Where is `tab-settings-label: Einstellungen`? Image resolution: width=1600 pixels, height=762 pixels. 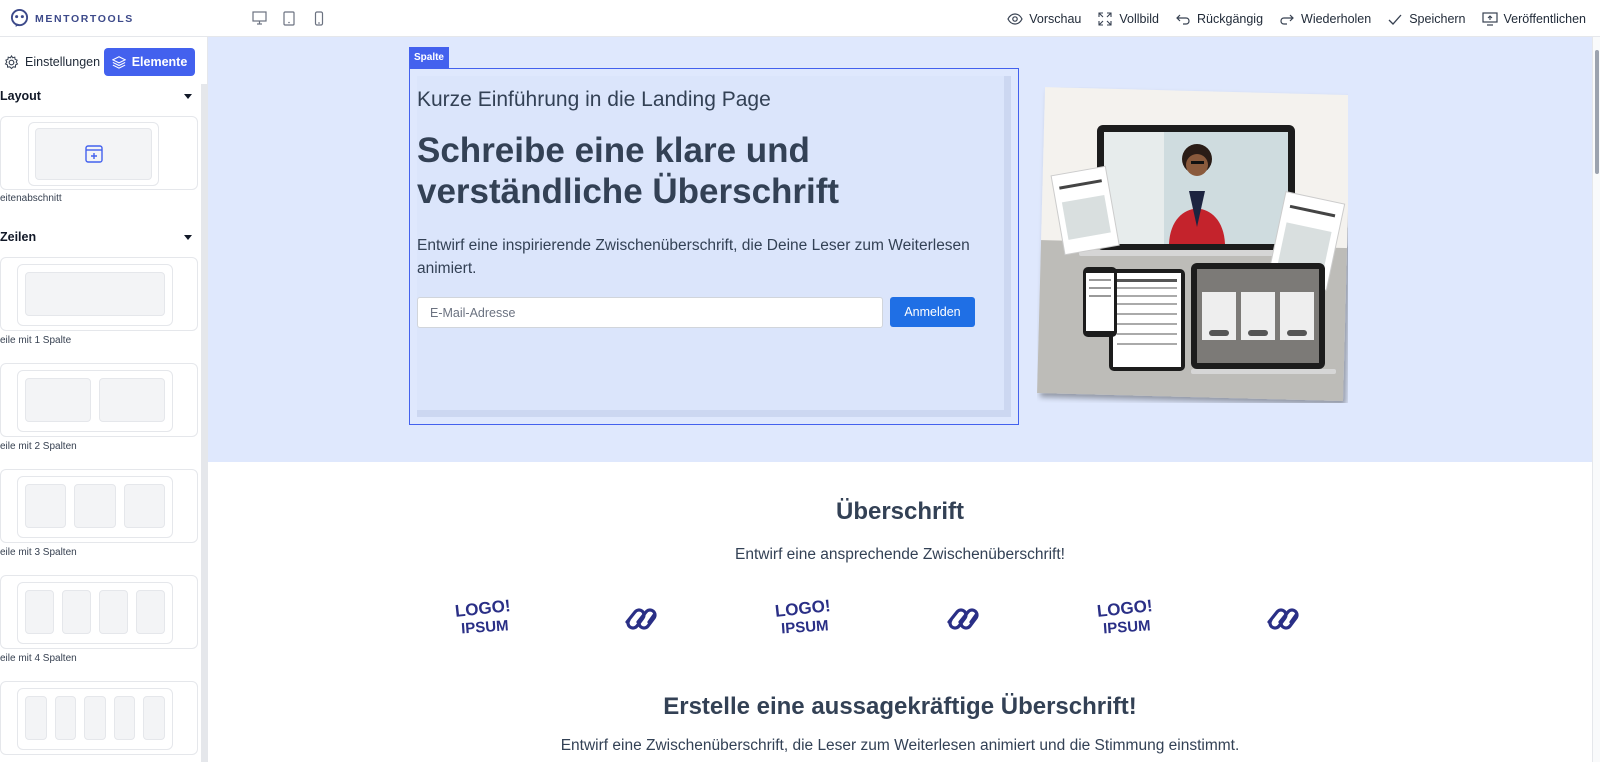
tab-settings-label: Einstellungen is located at coordinates (63, 62).